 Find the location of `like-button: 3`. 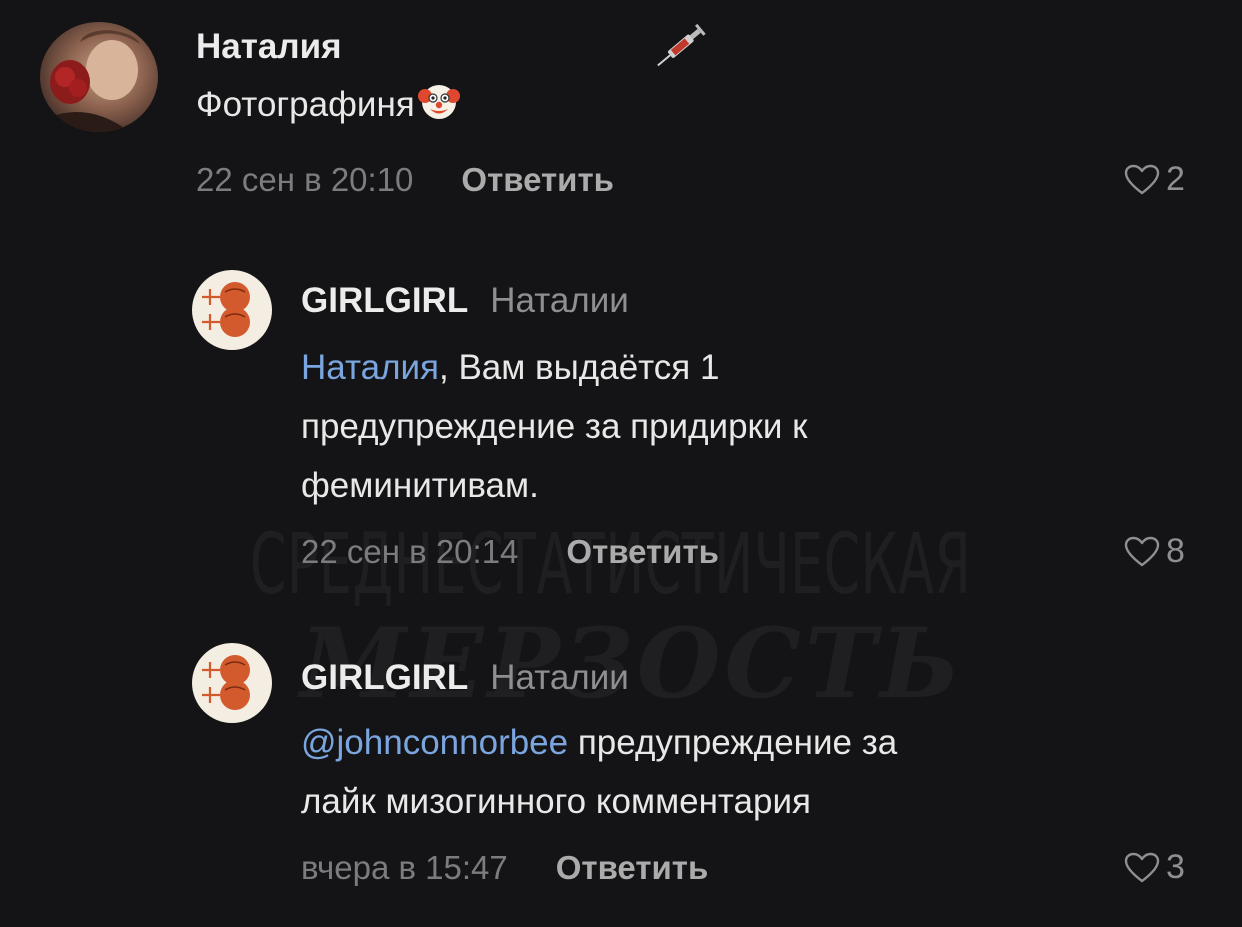

like-button: 3 is located at coordinates (1154, 867).